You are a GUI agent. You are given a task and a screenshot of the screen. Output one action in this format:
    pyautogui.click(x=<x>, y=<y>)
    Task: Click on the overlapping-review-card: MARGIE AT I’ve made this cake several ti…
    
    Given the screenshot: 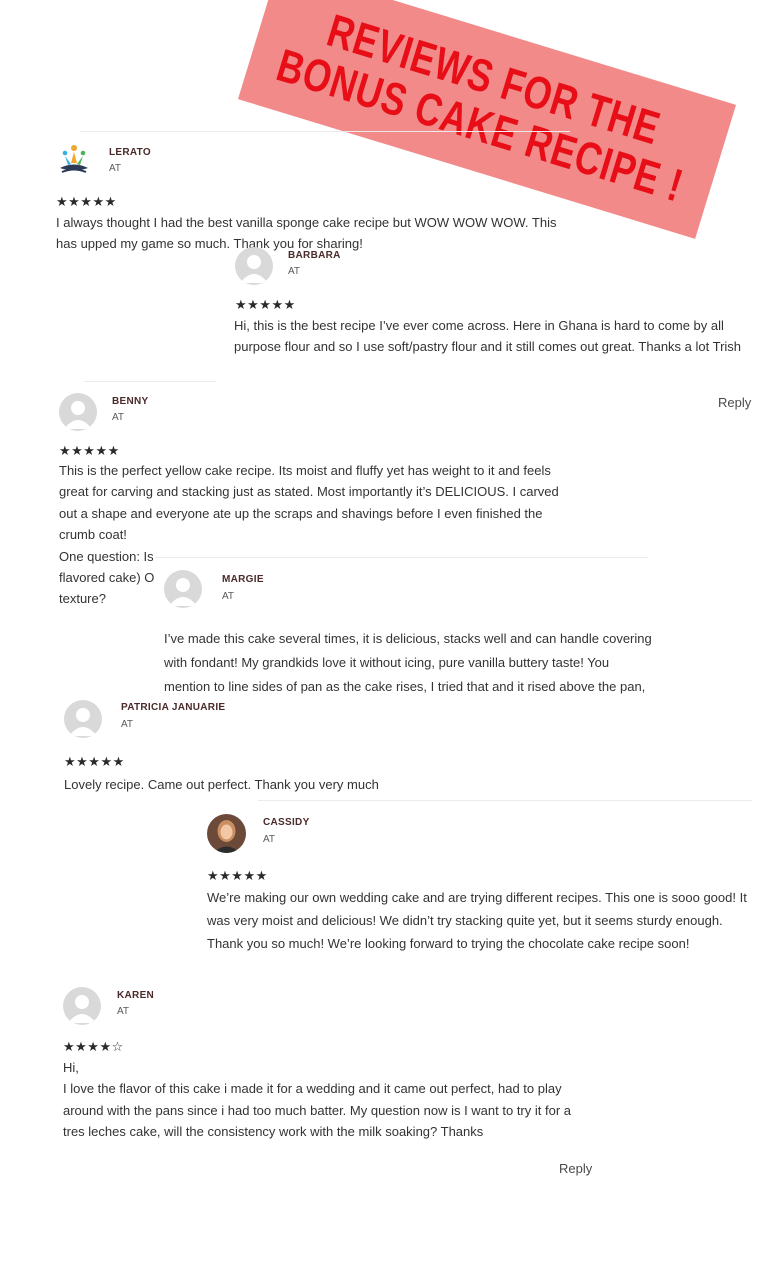 What is the action you would take?
    pyautogui.click(x=405, y=628)
    